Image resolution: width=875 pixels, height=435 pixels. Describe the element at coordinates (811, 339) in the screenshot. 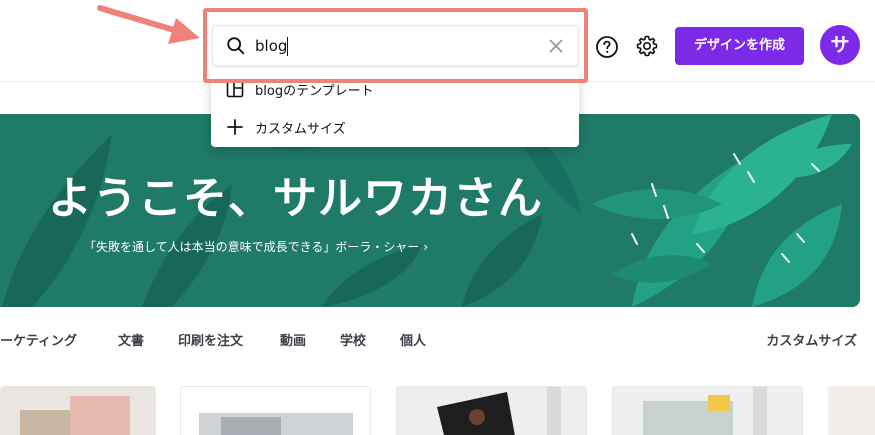

I see `tab-custom-size: カスタムサイズ` at that location.